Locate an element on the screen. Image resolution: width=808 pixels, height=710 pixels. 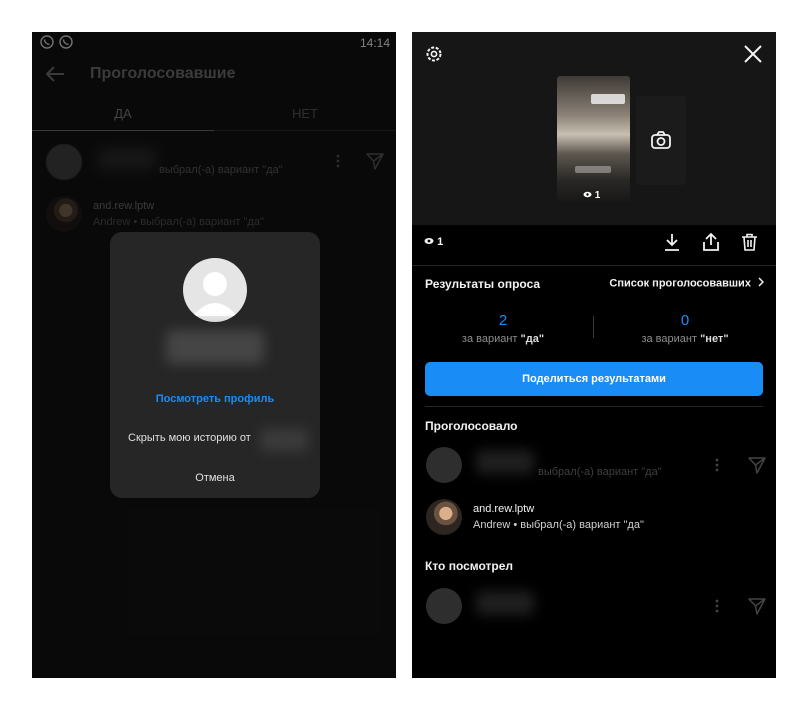
views-indicator: 1 is located at coordinates (433, 242).